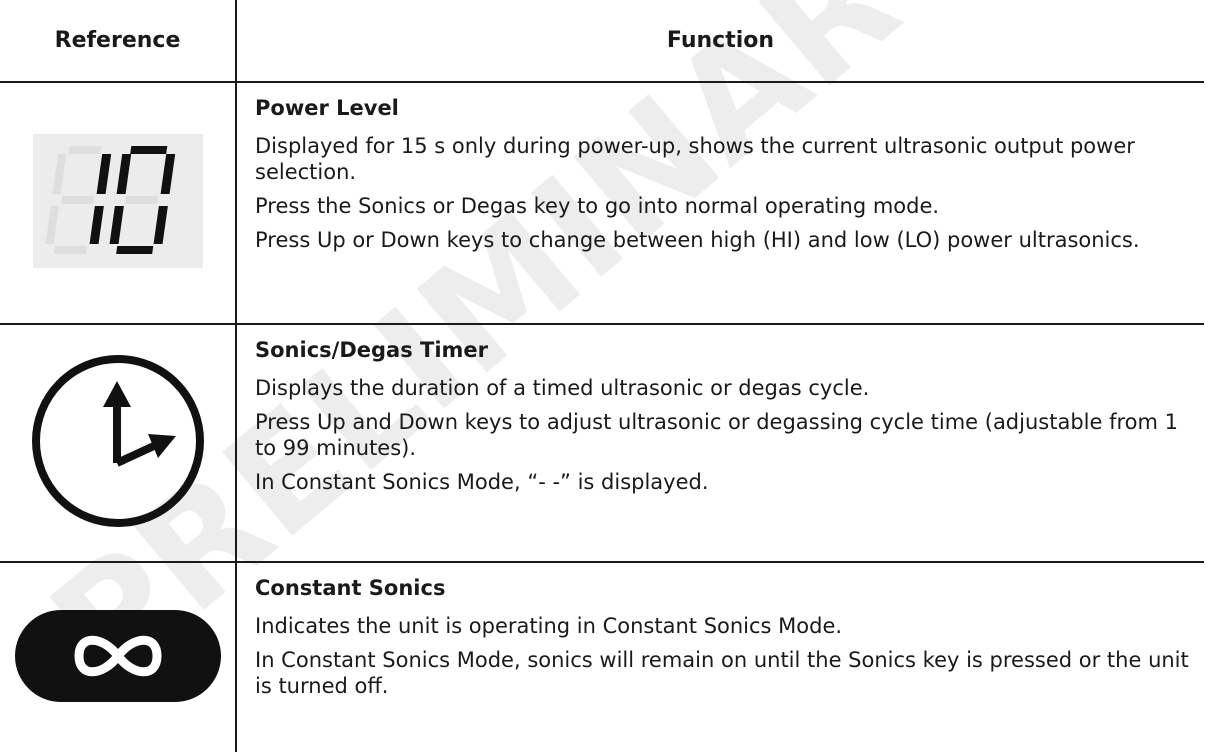 This screenshot has width=1211, height=753. Describe the element at coordinates (720, 41) in the screenshot. I see `header-function: Function` at that location.